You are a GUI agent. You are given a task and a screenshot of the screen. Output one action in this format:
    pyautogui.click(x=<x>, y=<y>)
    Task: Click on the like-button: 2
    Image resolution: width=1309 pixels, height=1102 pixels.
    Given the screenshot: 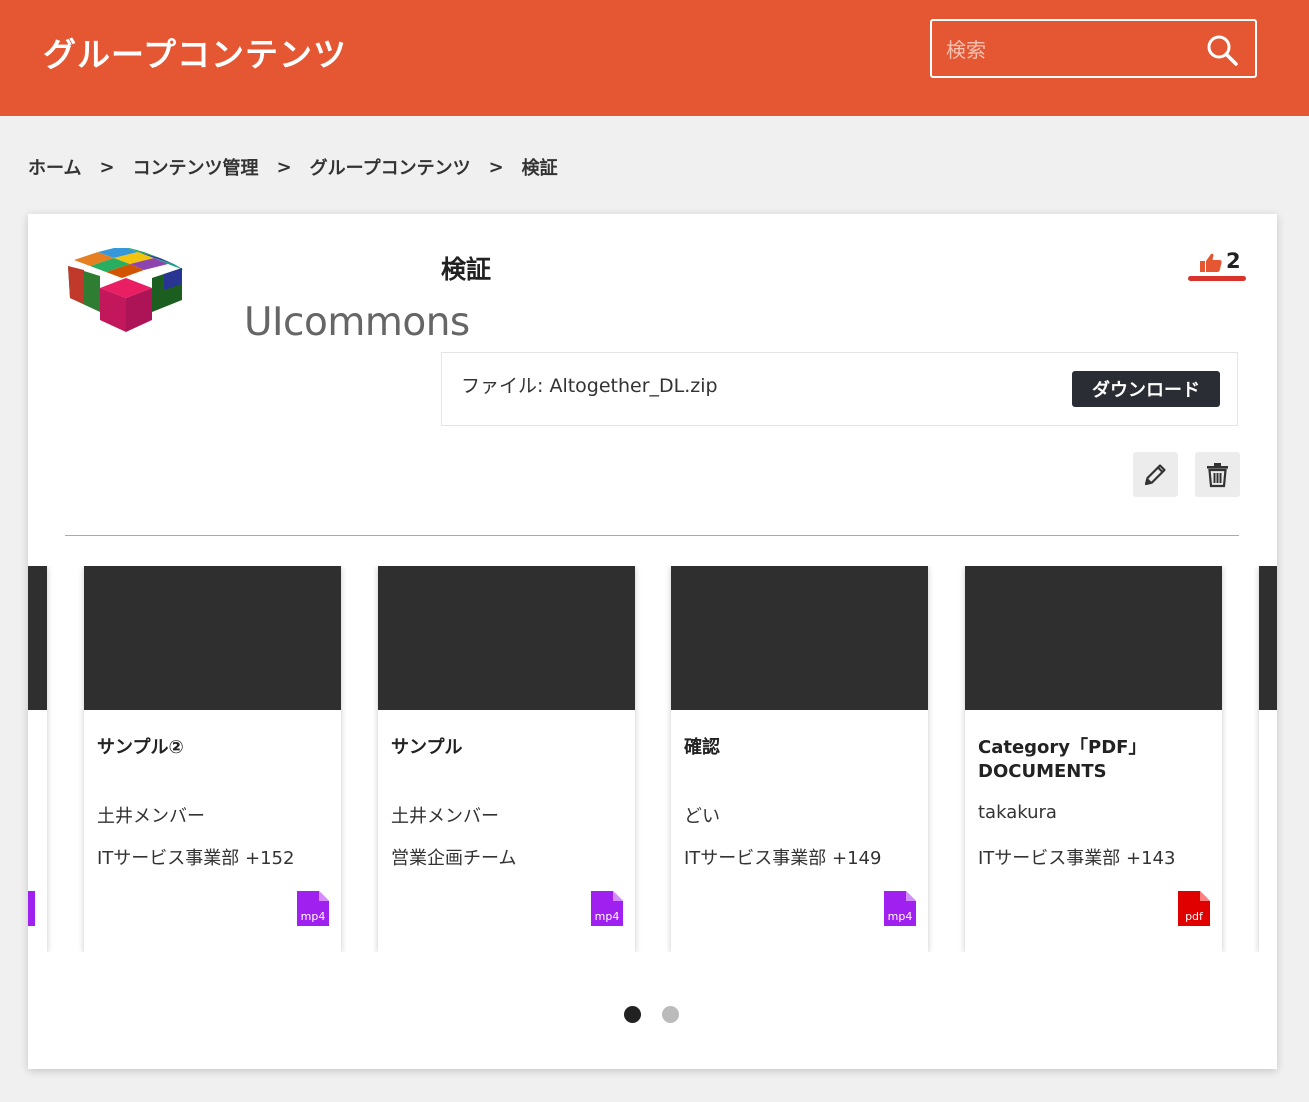 What is the action you would take?
    pyautogui.click(x=1217, y=265)
    